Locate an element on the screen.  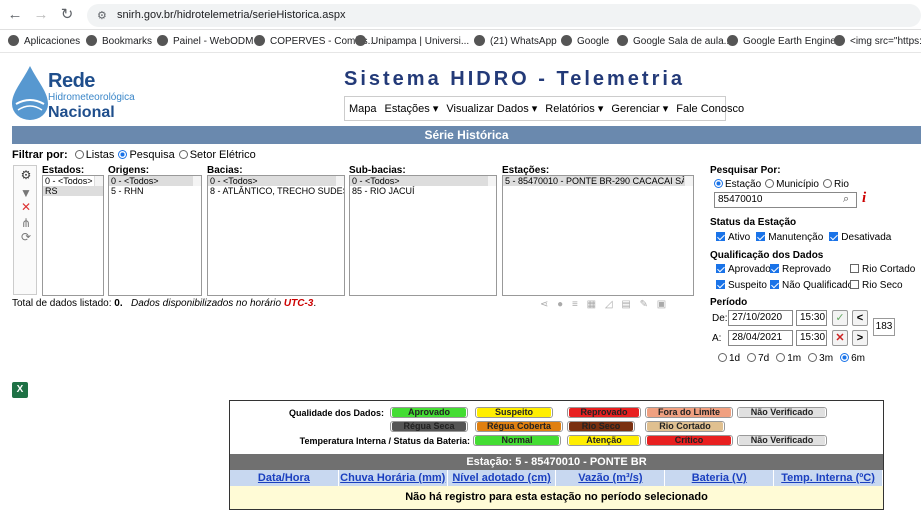
back-icon: ← is located at coordinates (15, 15).